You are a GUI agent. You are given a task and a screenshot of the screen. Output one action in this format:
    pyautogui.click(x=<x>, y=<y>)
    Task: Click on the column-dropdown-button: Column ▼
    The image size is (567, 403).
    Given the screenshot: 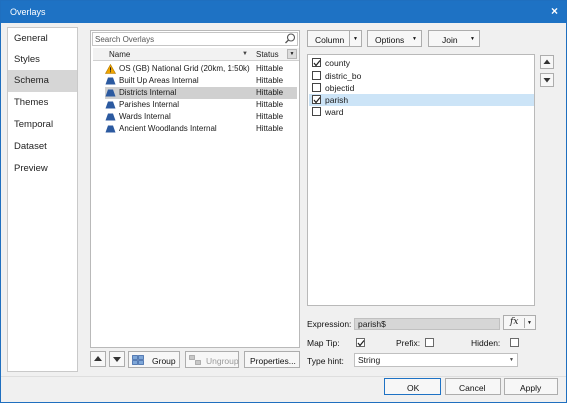 What is the action you would take?
    pyautogui.click(x=334, y=38)
    